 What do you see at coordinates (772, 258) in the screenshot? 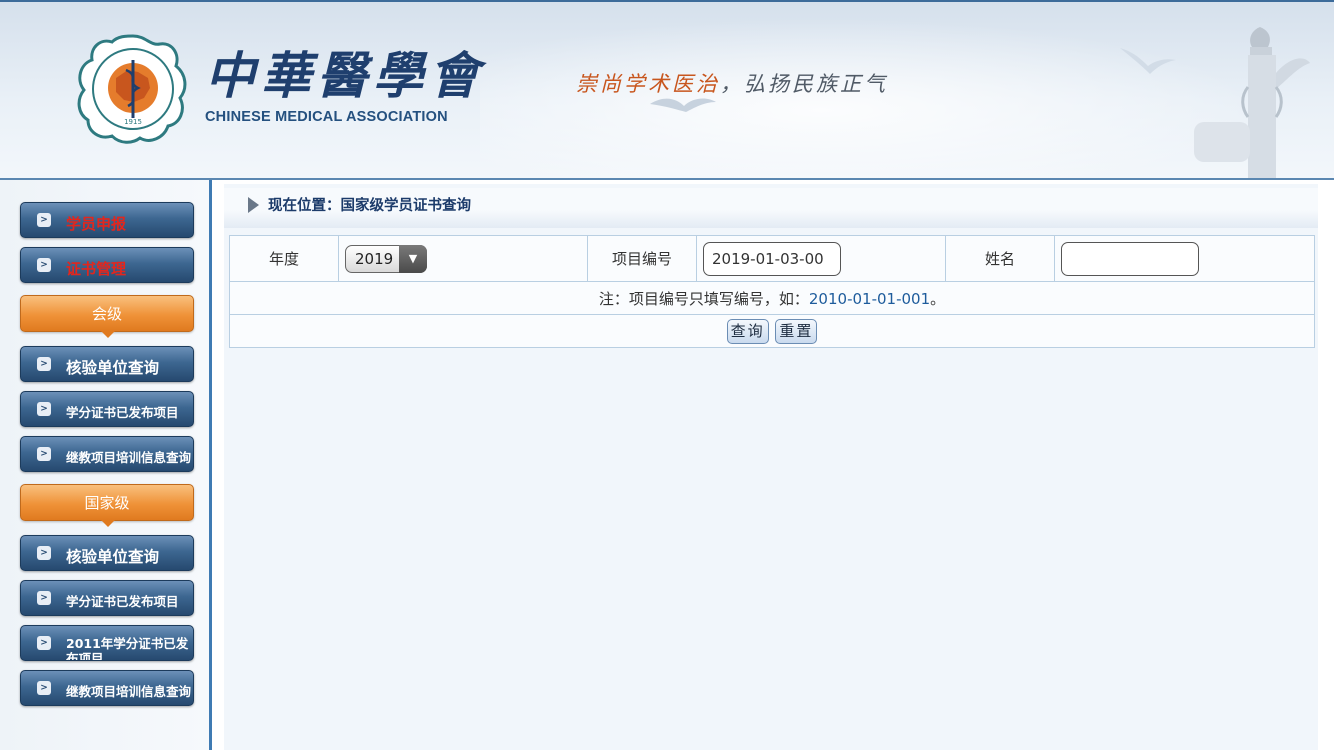
I see `project-number-input` at bounding box center [772, 258].